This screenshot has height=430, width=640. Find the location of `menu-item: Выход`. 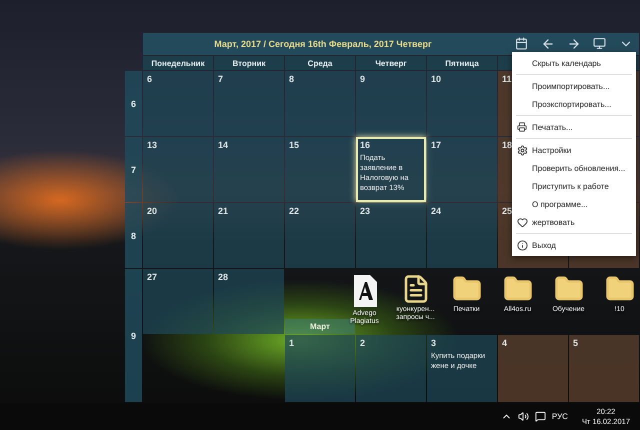

menu-item: Выход is located at coordinates (574, 245).